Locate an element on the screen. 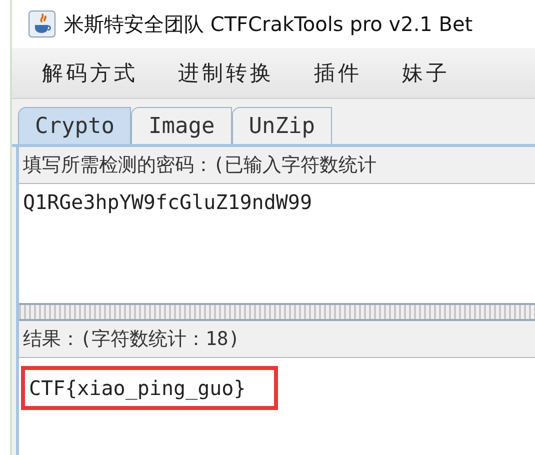 The width and height of the screenshot is (535, 455). tab: UnZip is located at coordinates (282, 125).